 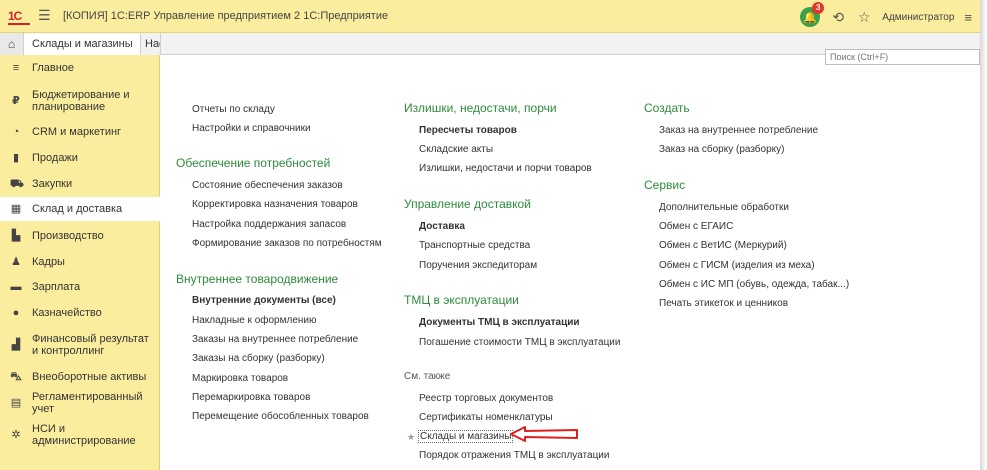 What do you see at coordinates (665, 185) in the screenshot?
I see `section-title-servis: Сервис` at bounding box center [665, 185].